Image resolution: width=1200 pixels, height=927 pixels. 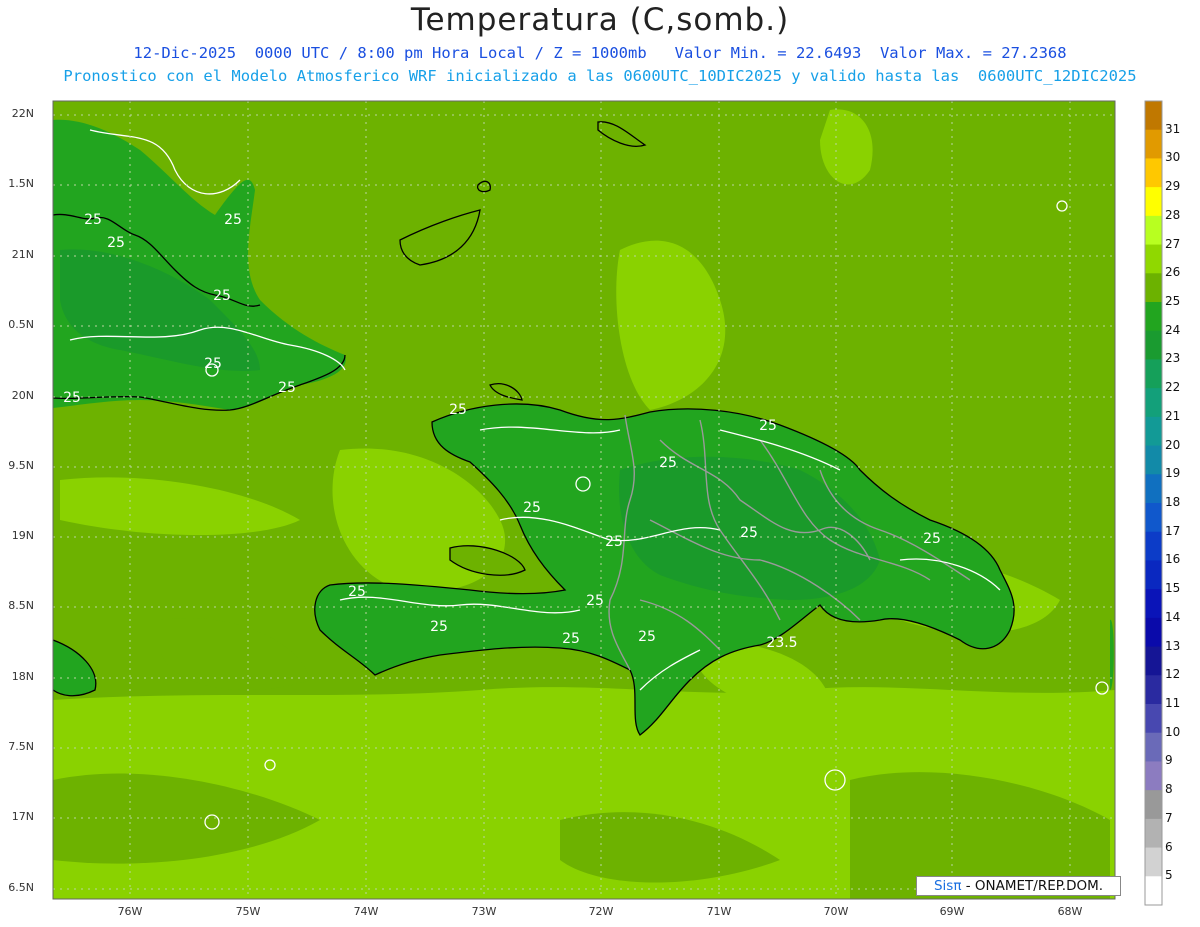 I want to click on longitude-label: 75W, so click(x=248, y=911).